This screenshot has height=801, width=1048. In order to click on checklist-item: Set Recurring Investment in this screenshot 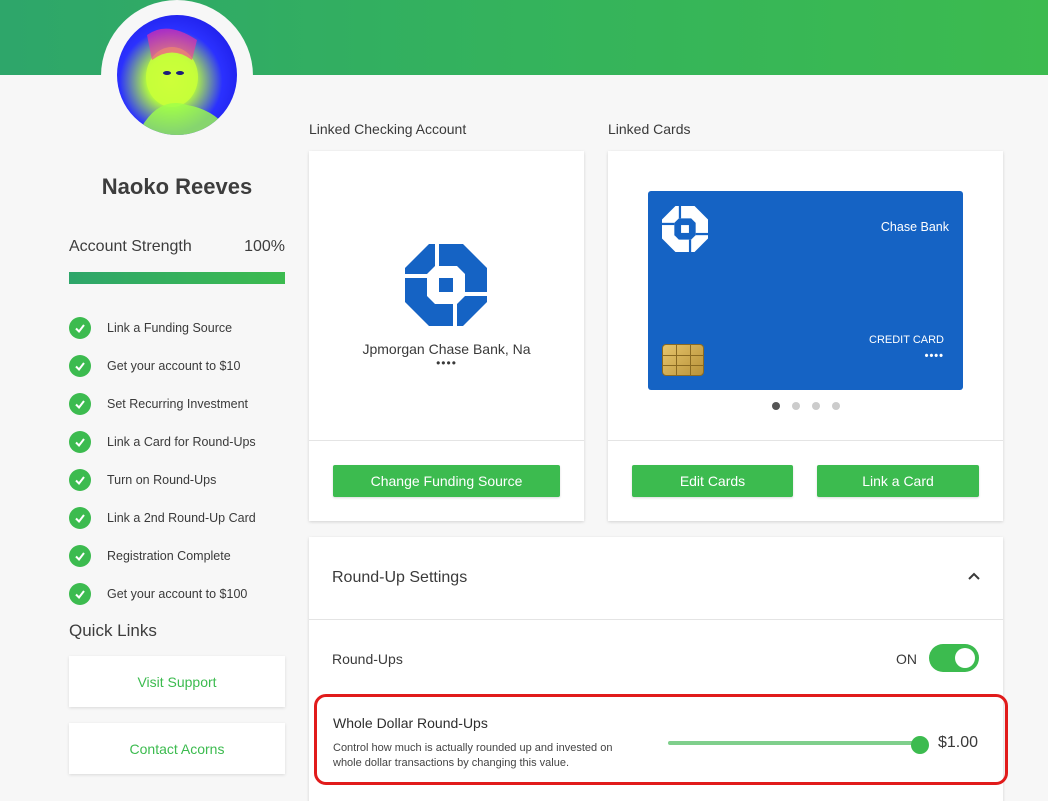, I will do `click(162, 404)`.